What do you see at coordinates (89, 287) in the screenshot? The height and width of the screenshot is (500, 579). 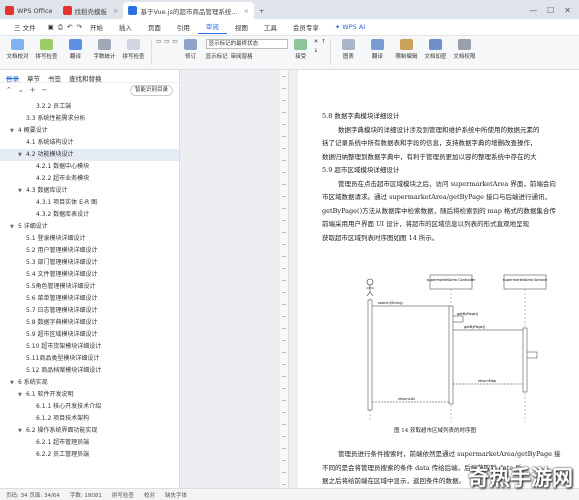 I see `toc-item: 5.5角色管理模块详细设计` at bounding box center [89, 287].